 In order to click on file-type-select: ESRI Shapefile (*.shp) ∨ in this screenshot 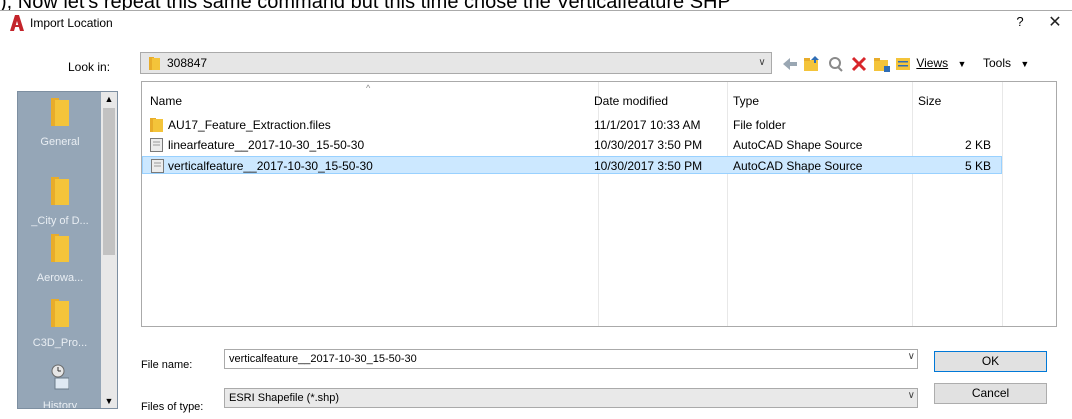, I will do `click(571, 398)`.